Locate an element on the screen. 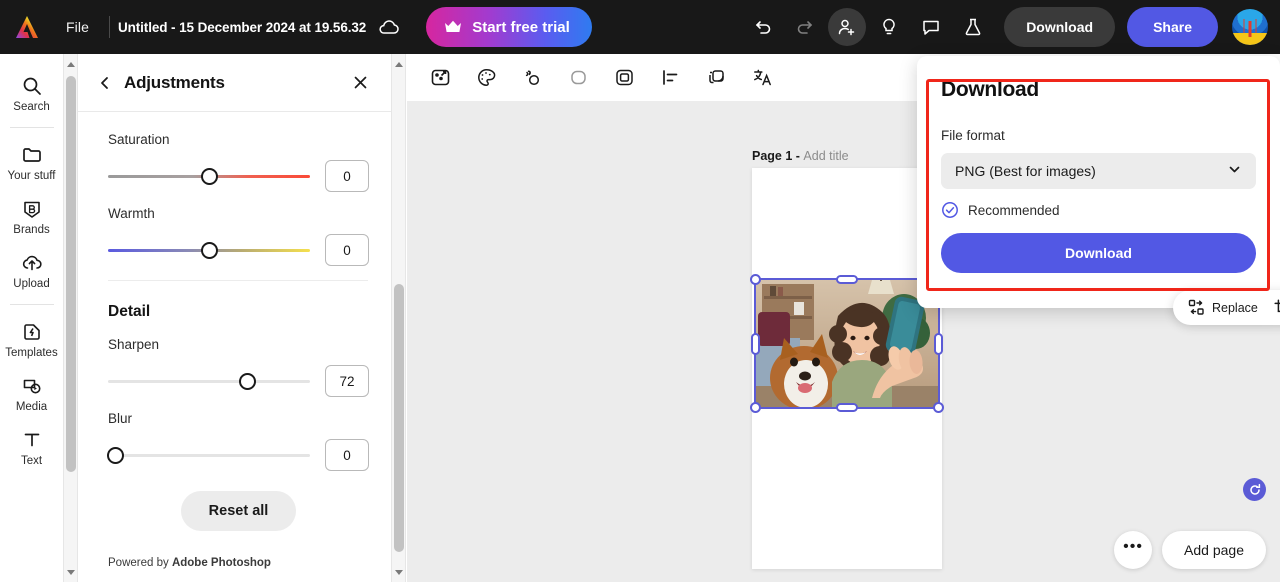 The image size is (1280, 582). topbar-actions: Download Share is located at coordinates (1012, 27).